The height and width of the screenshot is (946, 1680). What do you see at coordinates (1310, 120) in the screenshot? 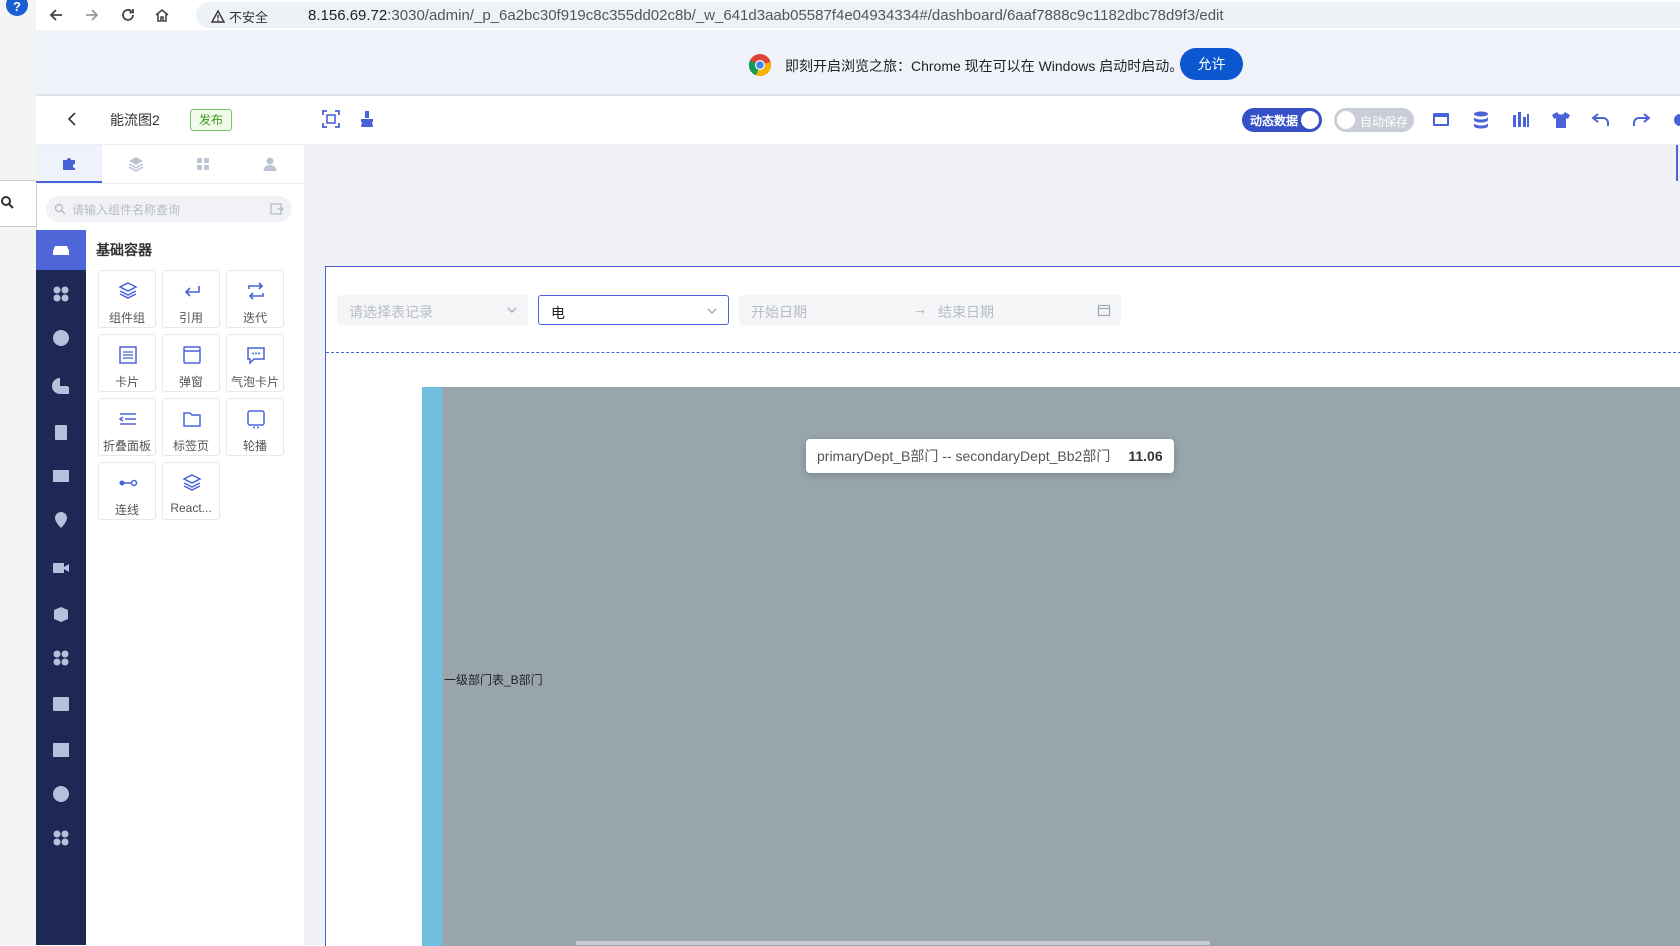
I see `toggle-knob` at bounding box center [1310, 120].